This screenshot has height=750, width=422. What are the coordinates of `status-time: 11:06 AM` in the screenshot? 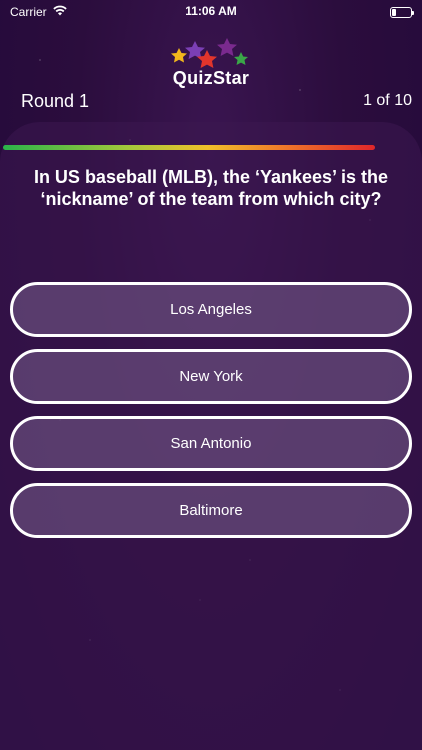 It's located at (211, 11).